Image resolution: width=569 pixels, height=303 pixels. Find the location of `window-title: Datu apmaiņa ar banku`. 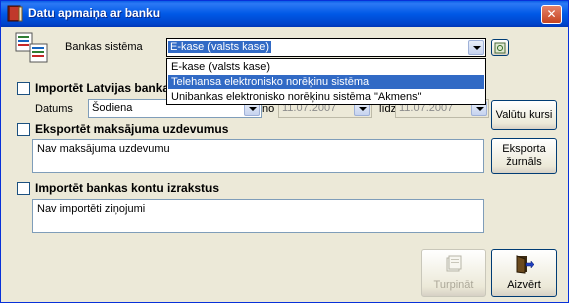

window-title: Datu apmaiņa ar banku is located at coordinates (94, 13).